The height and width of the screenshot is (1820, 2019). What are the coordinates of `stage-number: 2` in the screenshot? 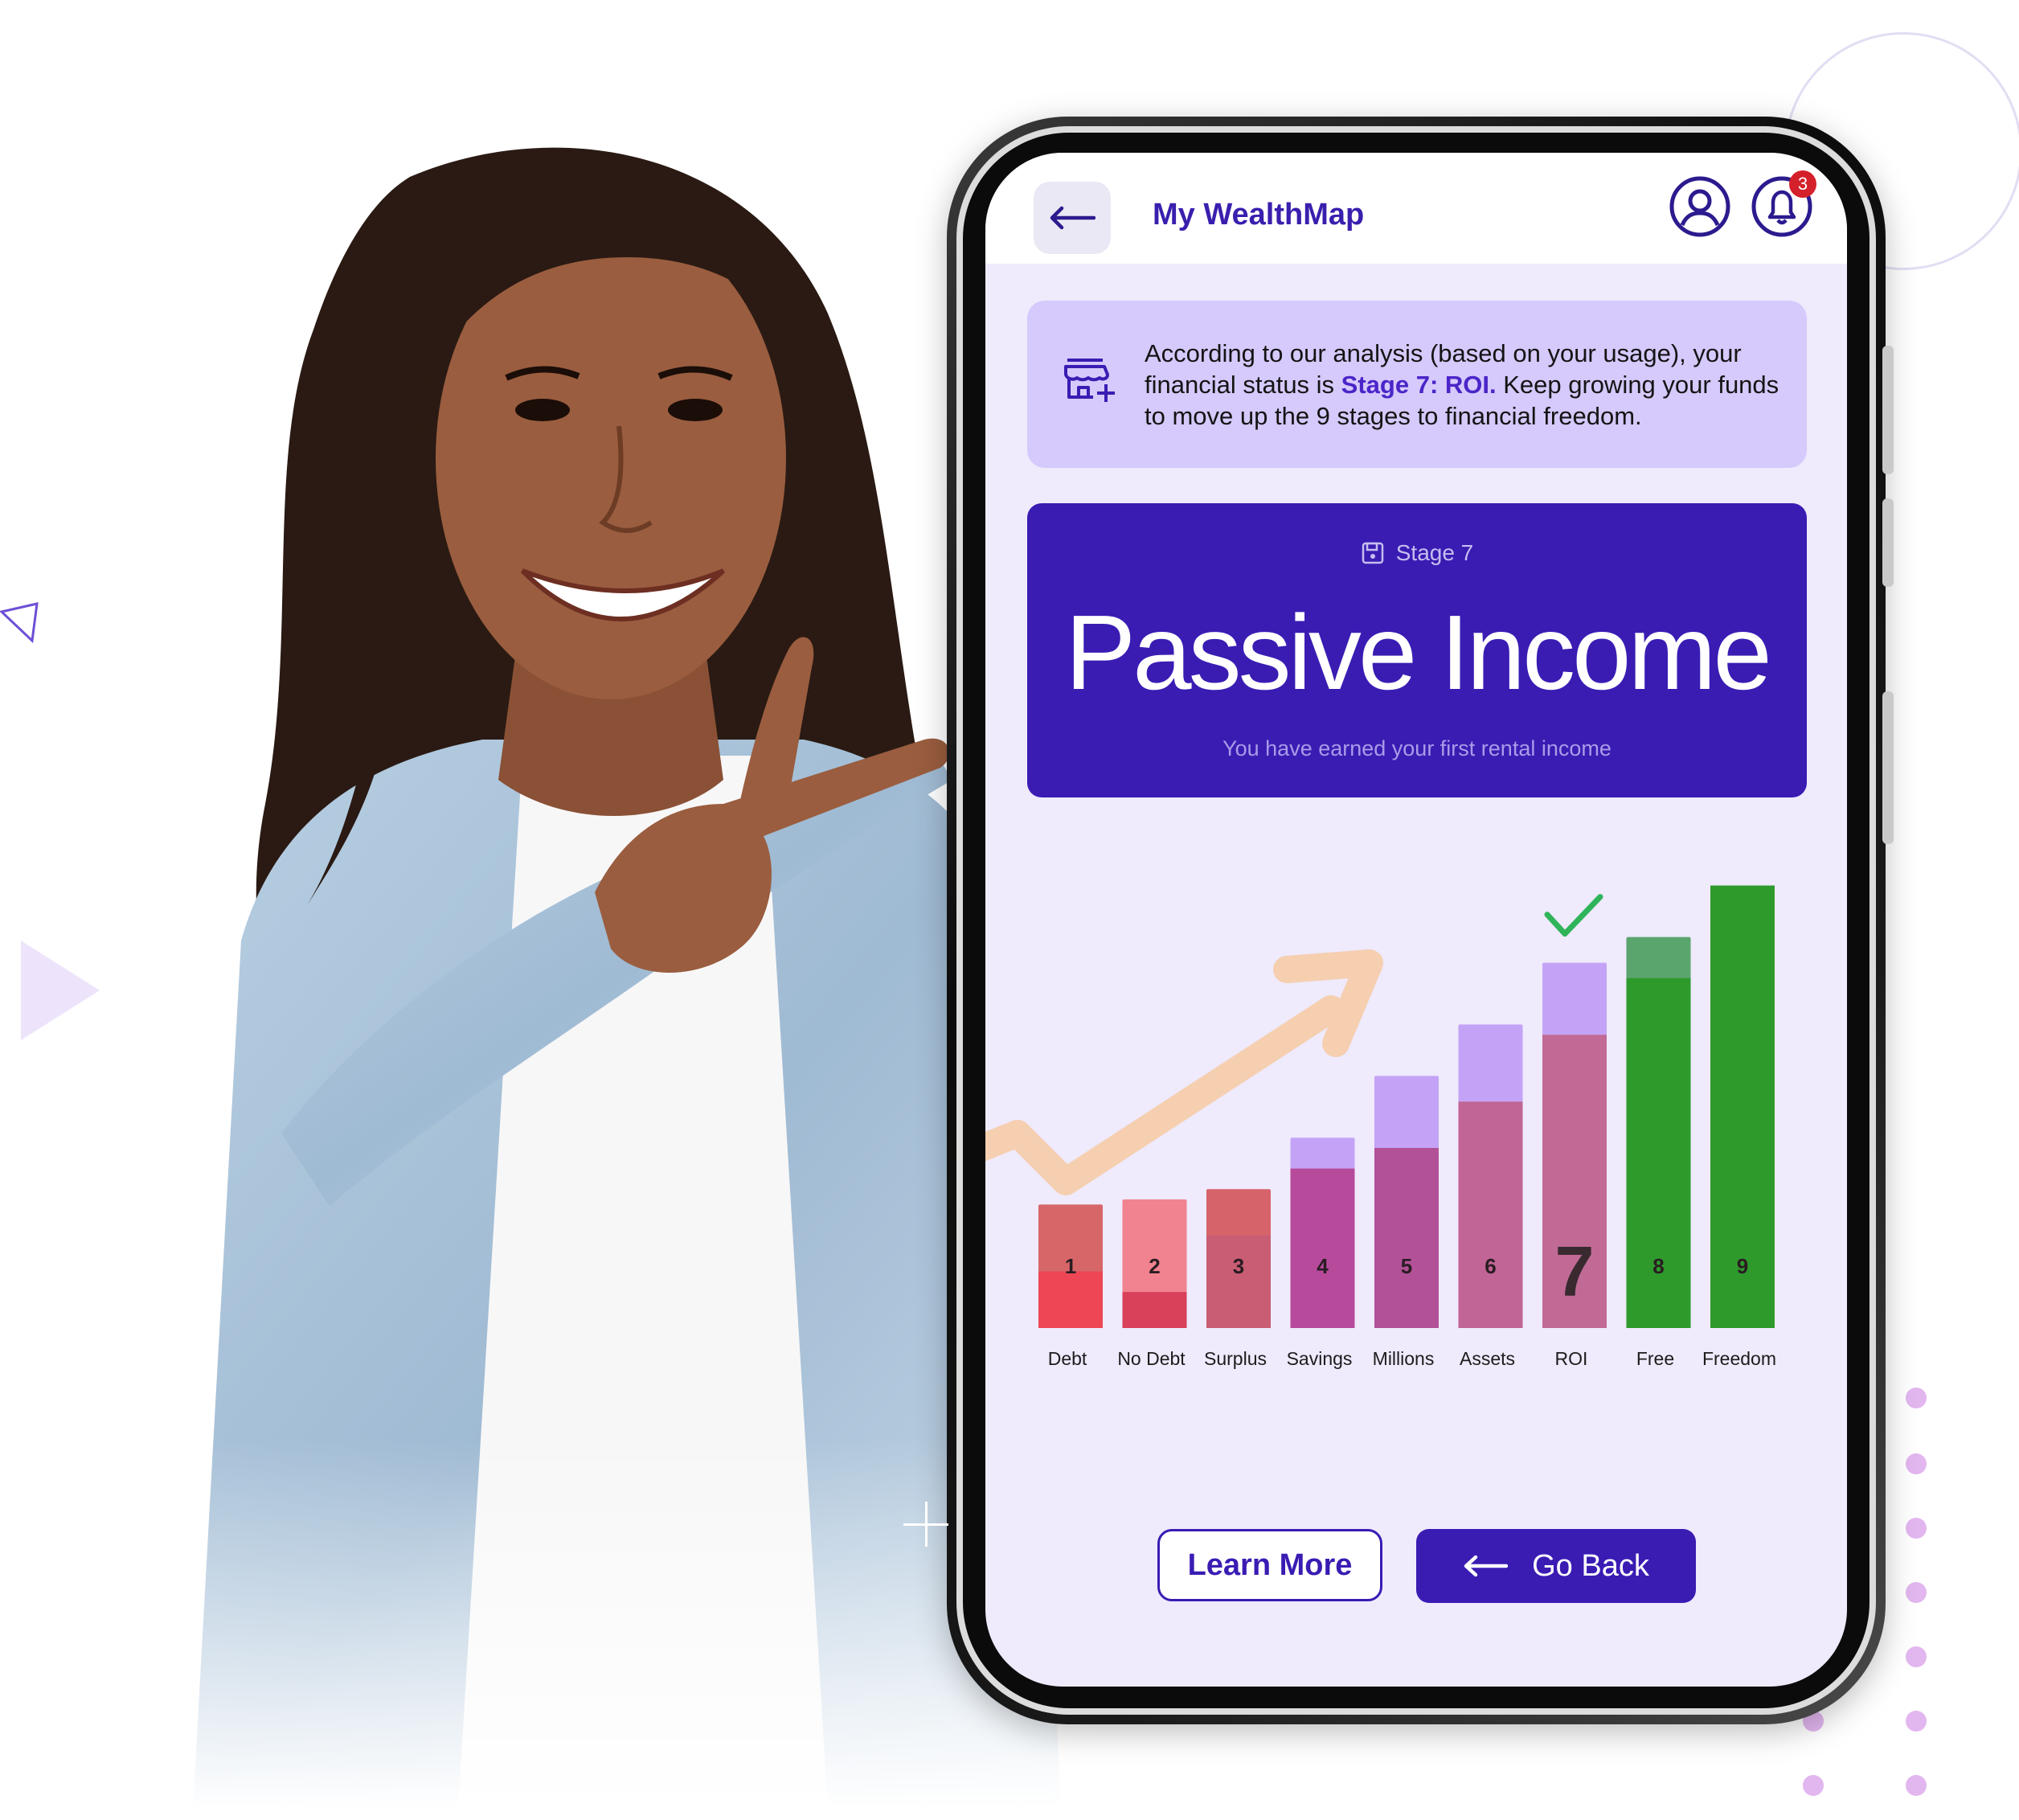 It's located at (1154, 1266).